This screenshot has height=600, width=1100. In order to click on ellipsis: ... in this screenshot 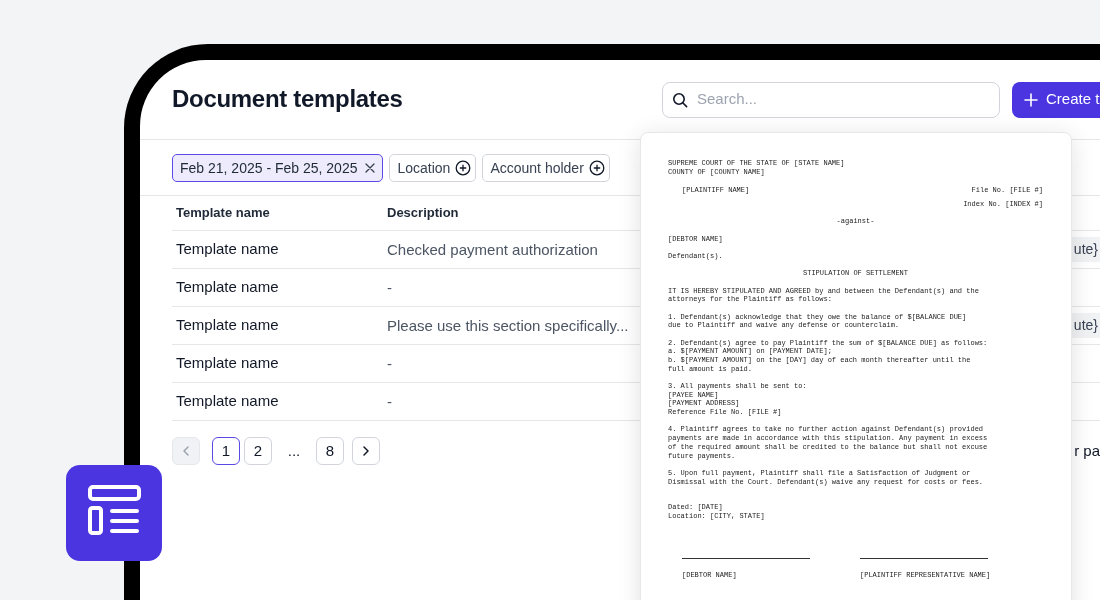, I will do `click(294, 450)`.